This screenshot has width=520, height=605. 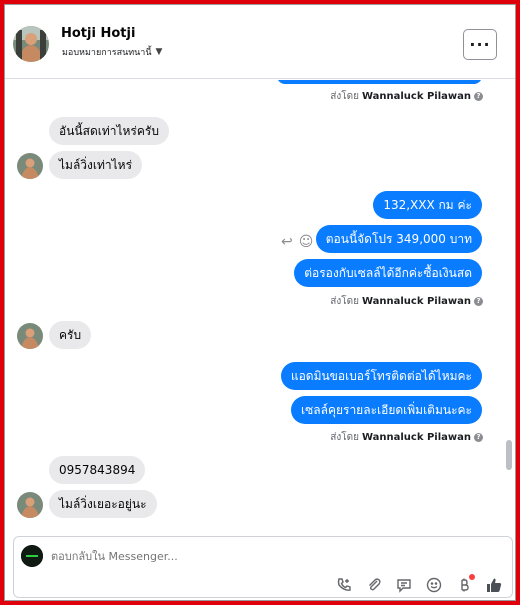 I want to click on page-avatar, so click(x=32, y=556).